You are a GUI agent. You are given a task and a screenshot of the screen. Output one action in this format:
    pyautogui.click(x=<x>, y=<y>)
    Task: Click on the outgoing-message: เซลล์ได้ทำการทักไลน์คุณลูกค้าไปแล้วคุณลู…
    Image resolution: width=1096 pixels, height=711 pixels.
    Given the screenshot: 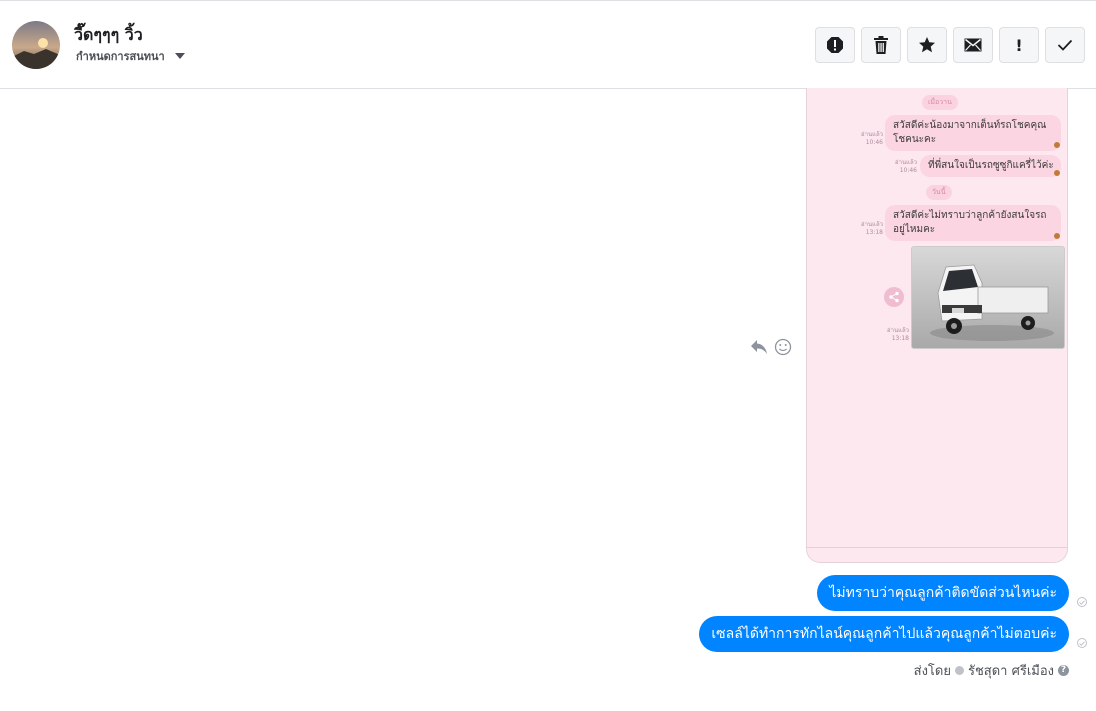 What is the action you would take?
    pyautogui.click(x=884, y=634)
    